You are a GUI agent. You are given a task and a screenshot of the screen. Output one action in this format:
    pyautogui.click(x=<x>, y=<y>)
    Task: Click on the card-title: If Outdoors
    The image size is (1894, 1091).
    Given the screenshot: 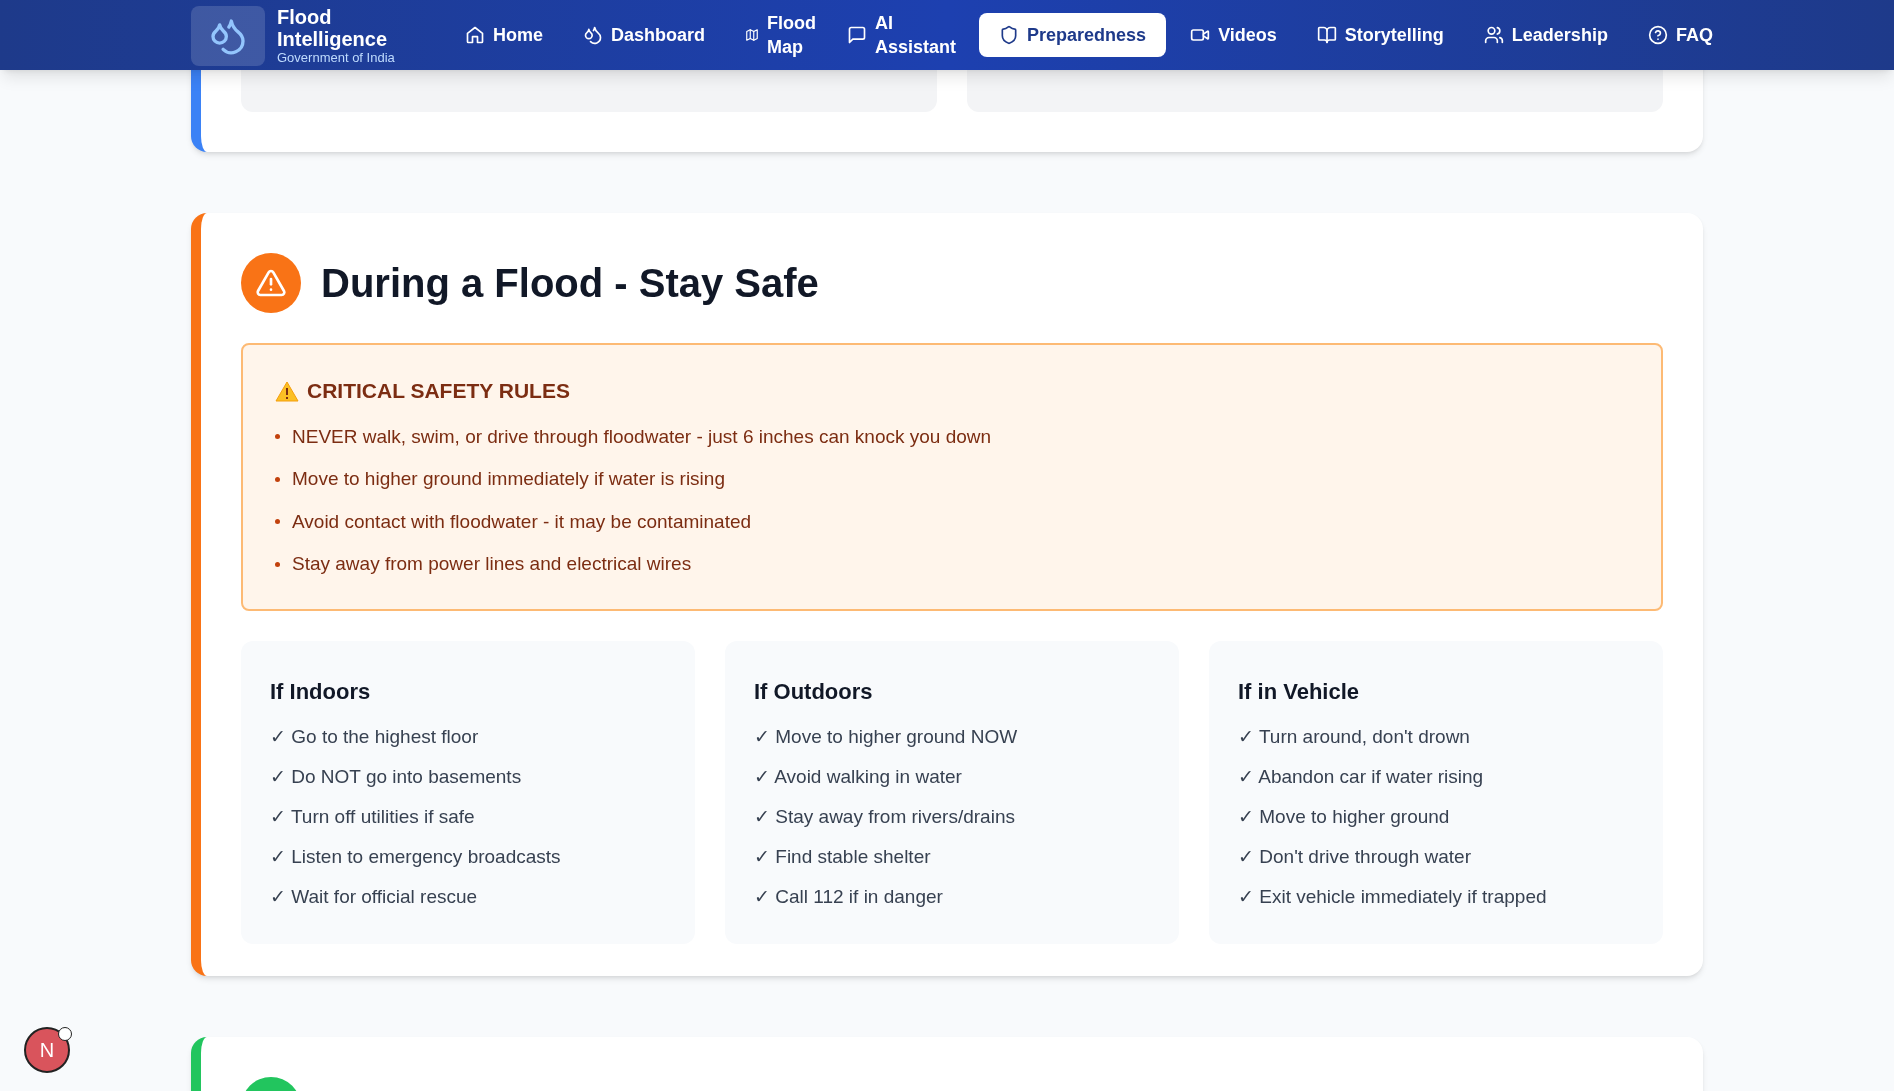 What is the action you would take?
    pyautogui.click(x=814, y=691)
    